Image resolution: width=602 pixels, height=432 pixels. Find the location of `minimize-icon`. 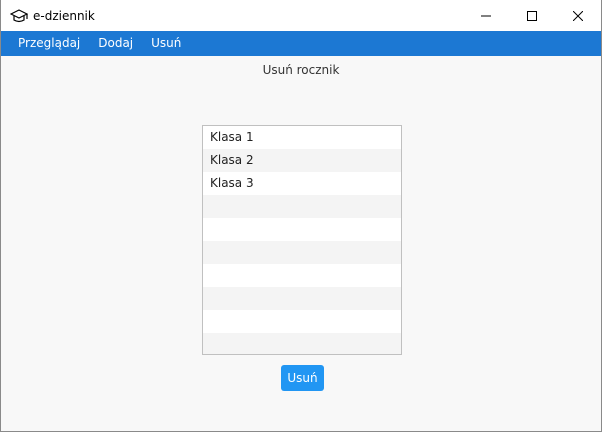

minimize-icon is located at coordinates (486, 15).